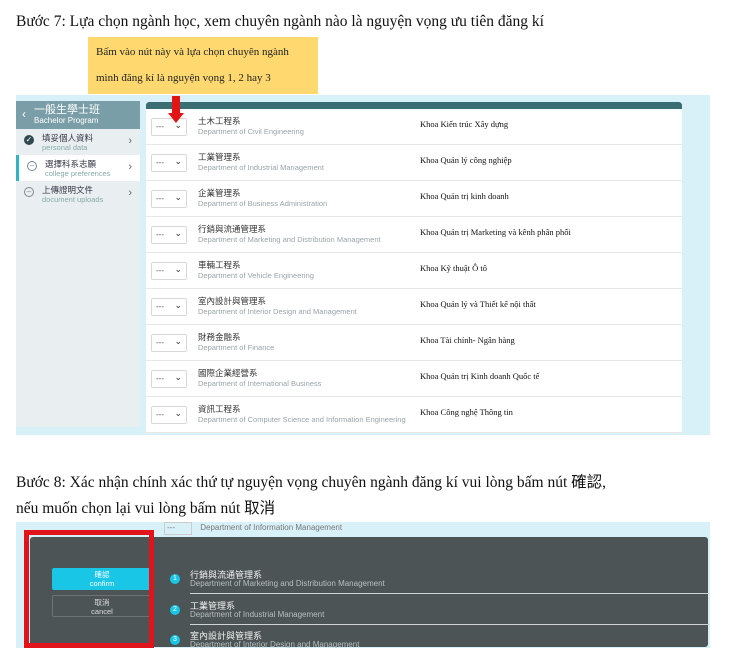  What do you see at coordinates (183, 78) in the screenshot?
I see `note-line-2: mình đăng kí là nguyện vọng 1, 2 hay 3` at bounding box center [183, 78].